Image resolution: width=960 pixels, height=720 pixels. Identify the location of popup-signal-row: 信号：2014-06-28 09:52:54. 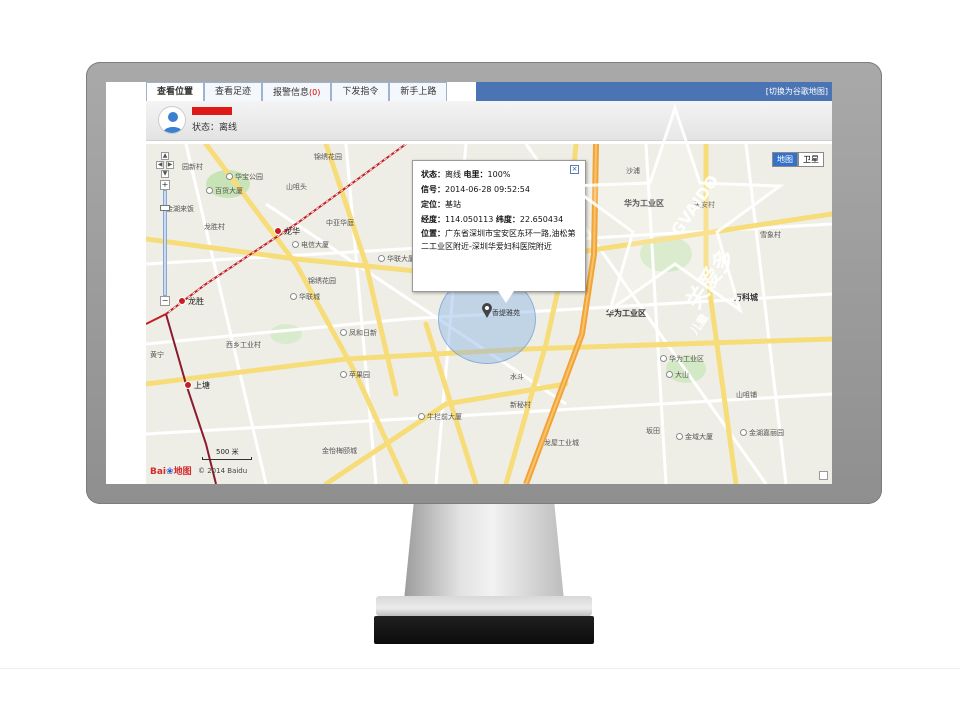
(499, 189).